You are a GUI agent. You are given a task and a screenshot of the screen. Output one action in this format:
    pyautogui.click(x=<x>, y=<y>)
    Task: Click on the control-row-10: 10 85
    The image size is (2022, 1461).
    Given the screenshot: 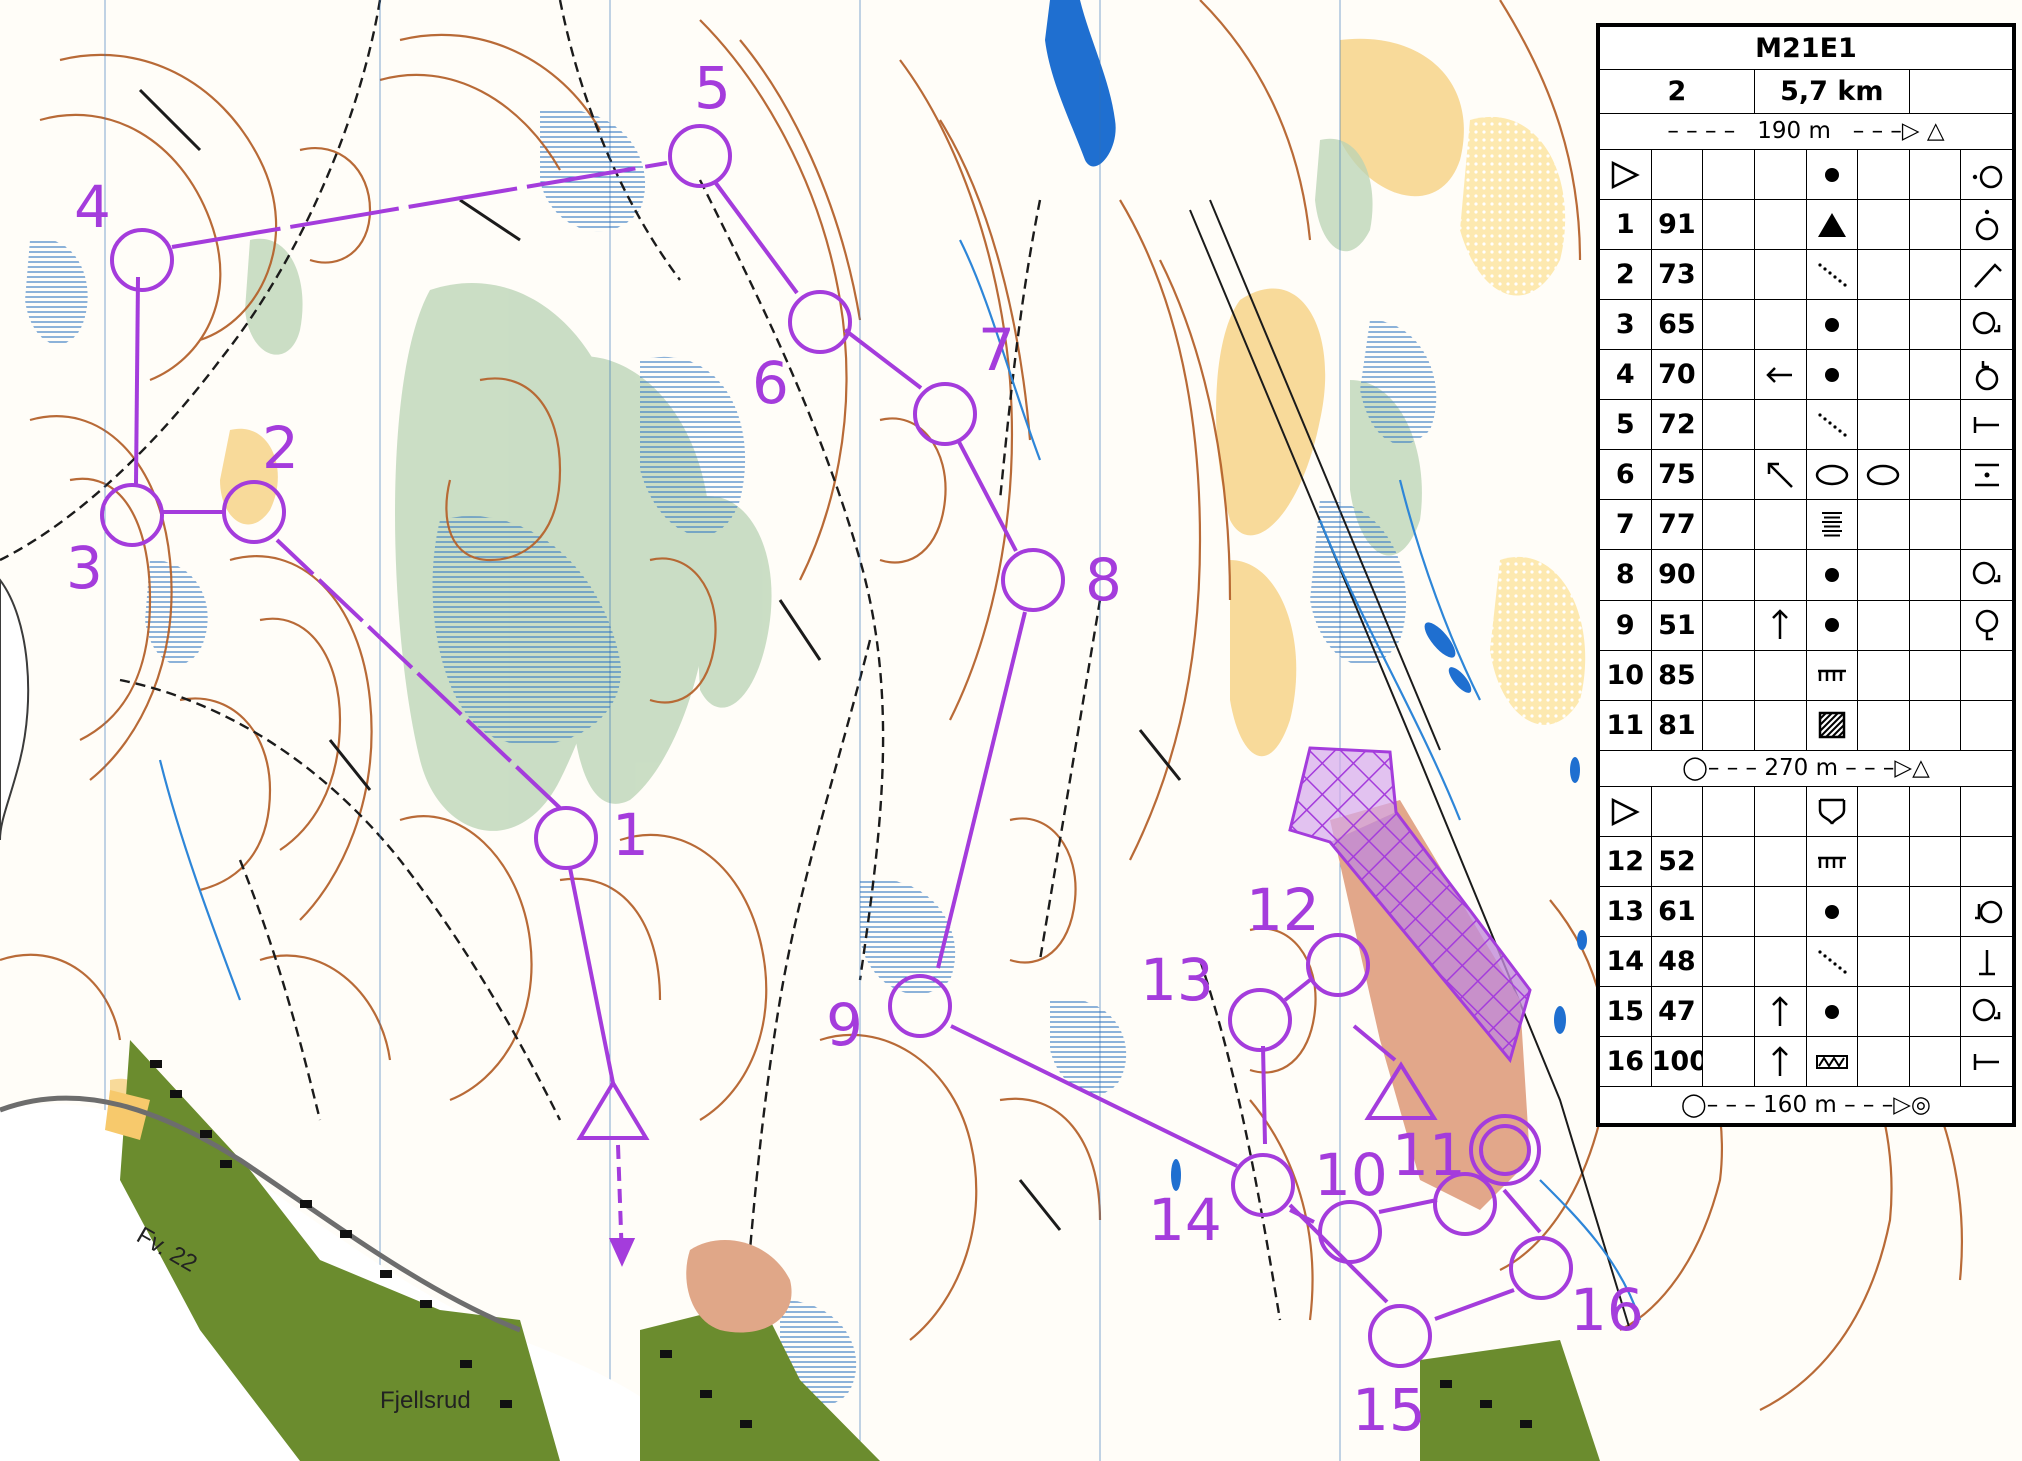 What is the action you would take?
    pyautogui.click(x=1806, y=675)
    